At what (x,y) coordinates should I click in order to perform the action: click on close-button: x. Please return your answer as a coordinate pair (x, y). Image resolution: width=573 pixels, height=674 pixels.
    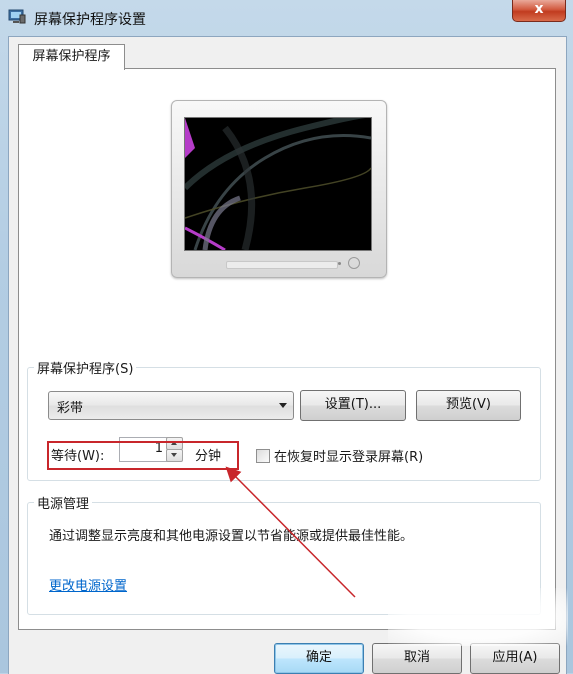
    Looking at the image, I should click on (539, 11).